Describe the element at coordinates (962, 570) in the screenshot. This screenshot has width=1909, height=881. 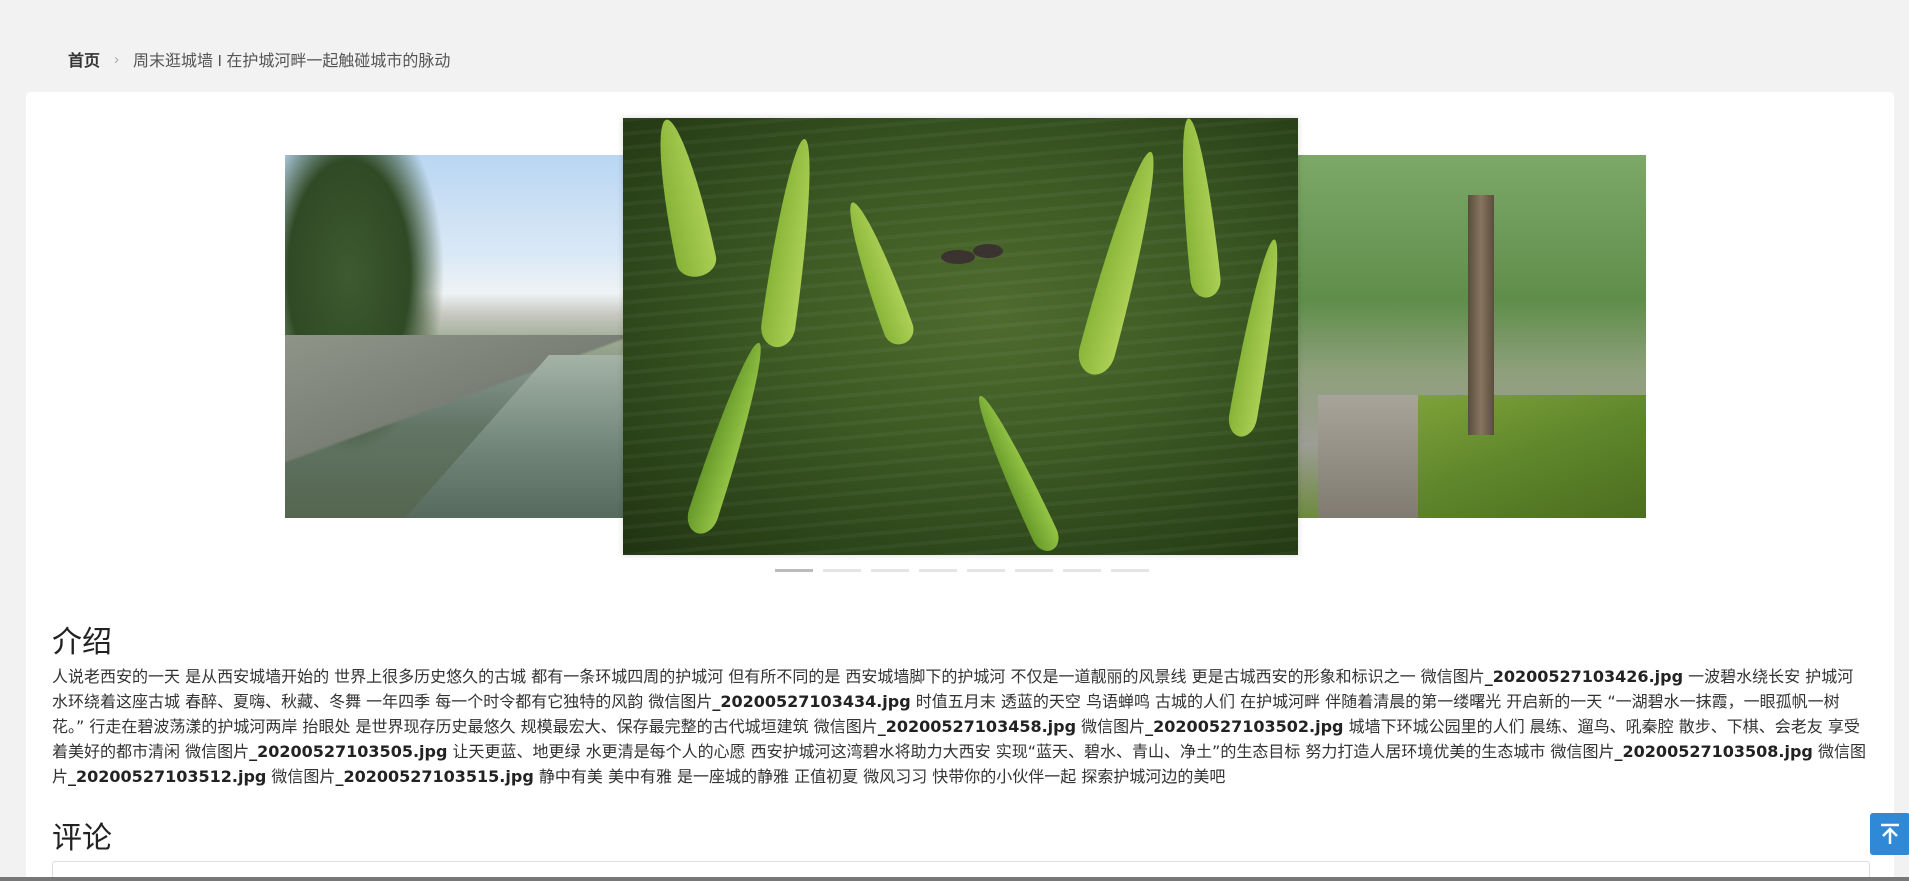
I see `carousel-indicators` at that location.